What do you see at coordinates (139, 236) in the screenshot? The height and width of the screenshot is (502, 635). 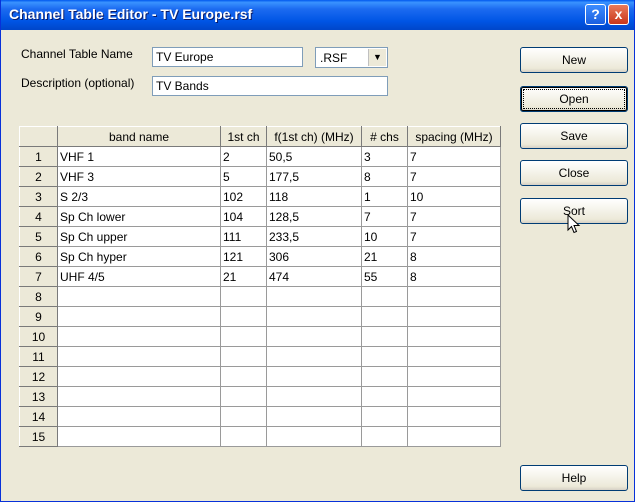 I see `table-cell: Sp Ch upper` at bounding box center [139, 236].